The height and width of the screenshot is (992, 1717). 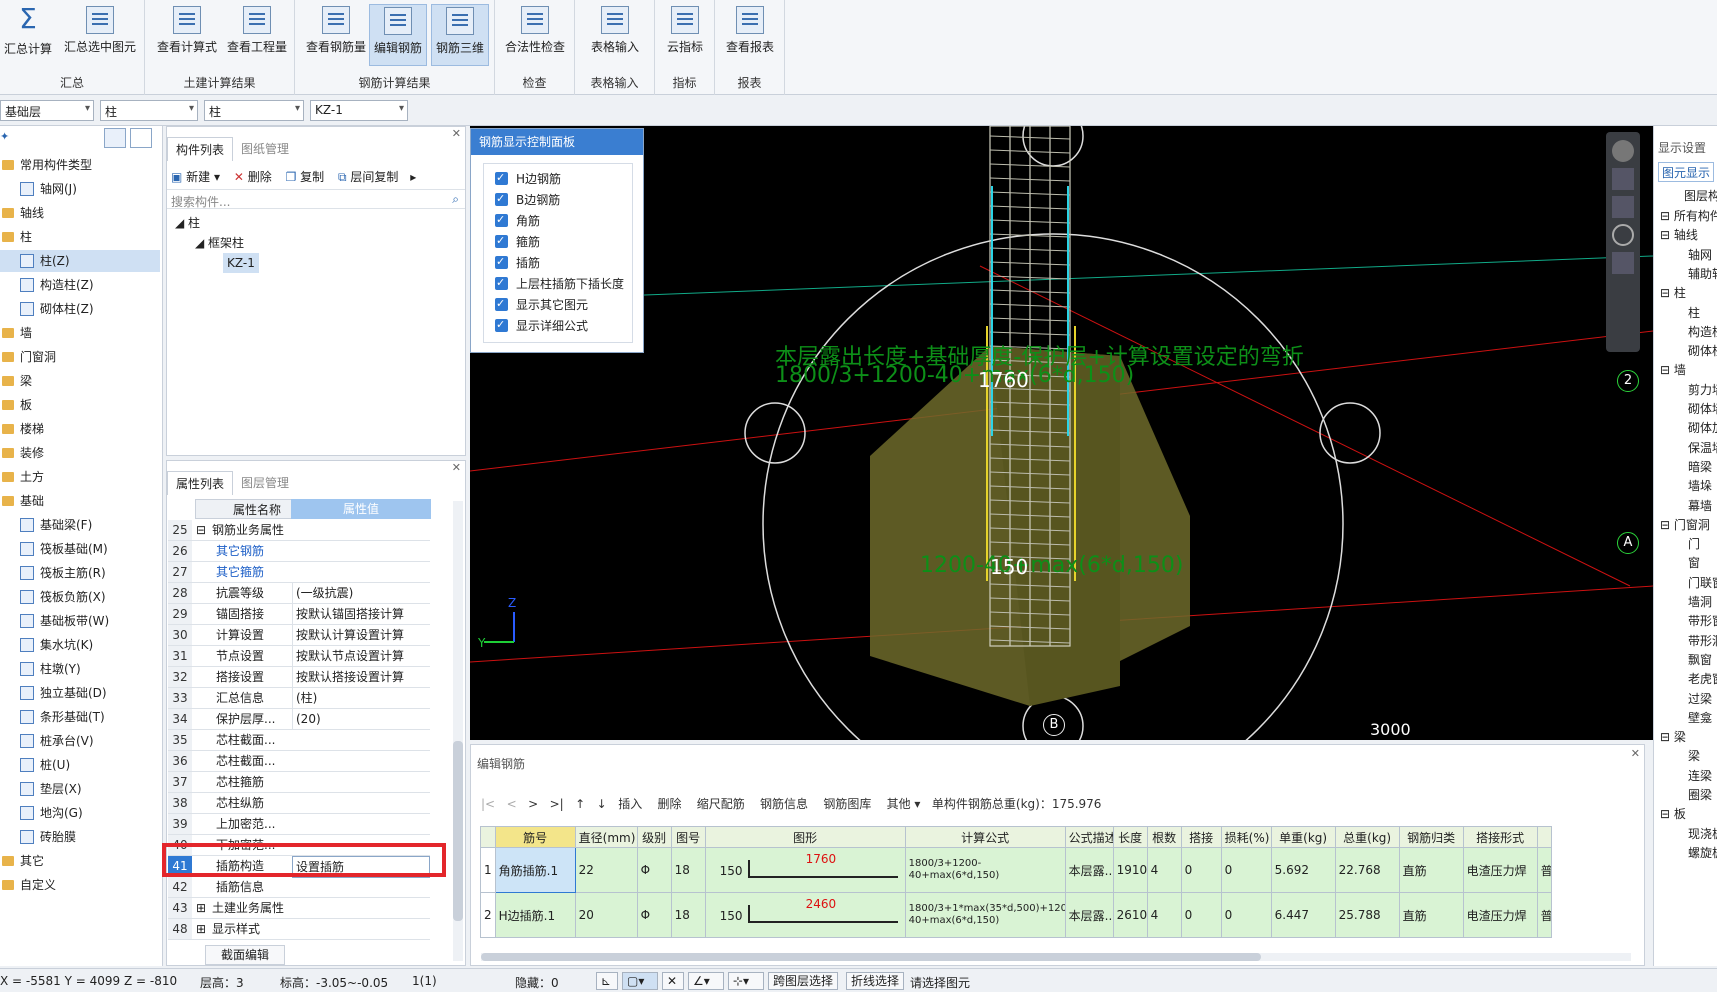 I want to click on rebar-library-button: 钢筋图库, so click(x=847, y=804).